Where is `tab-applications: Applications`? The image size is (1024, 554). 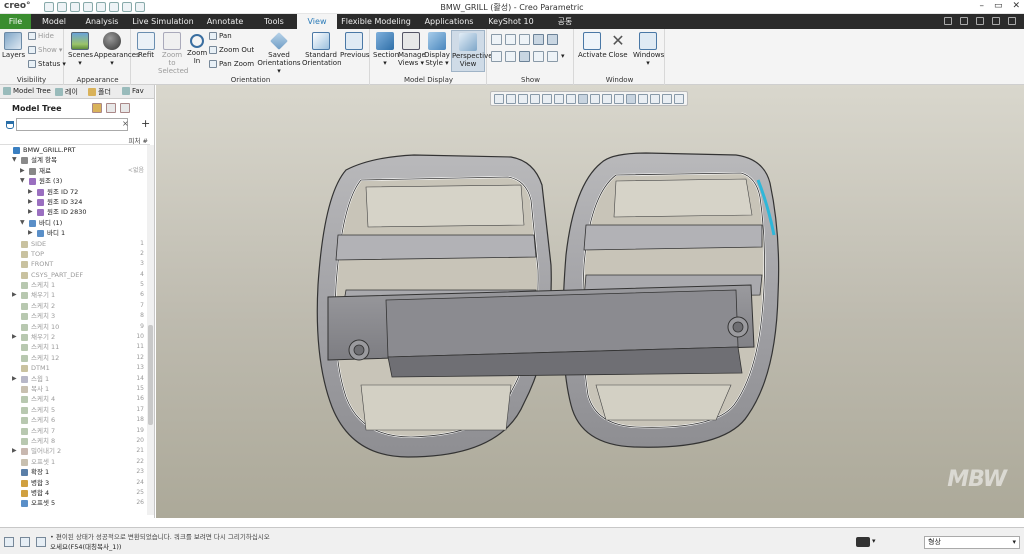
tab-applications: Applications is located at coordinates (449, 21).